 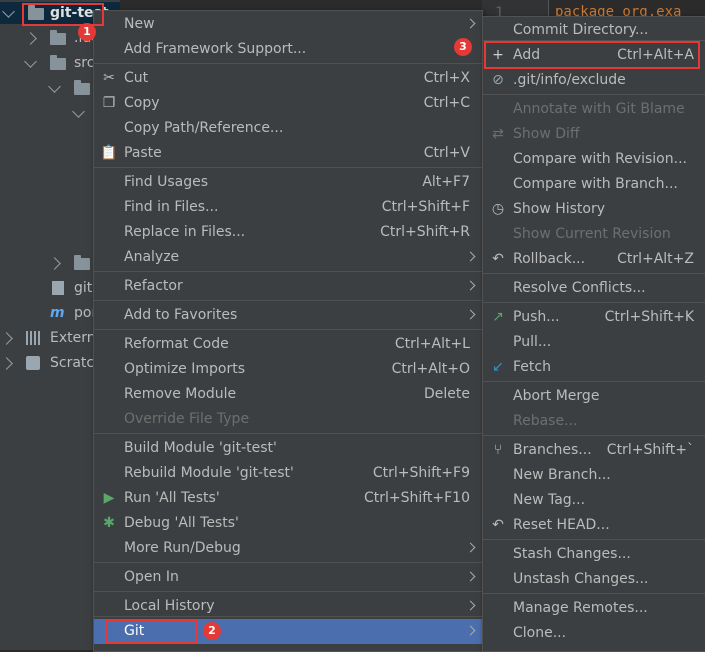 I want to click on paste-icon: 📋, so click(x=109, y=153).